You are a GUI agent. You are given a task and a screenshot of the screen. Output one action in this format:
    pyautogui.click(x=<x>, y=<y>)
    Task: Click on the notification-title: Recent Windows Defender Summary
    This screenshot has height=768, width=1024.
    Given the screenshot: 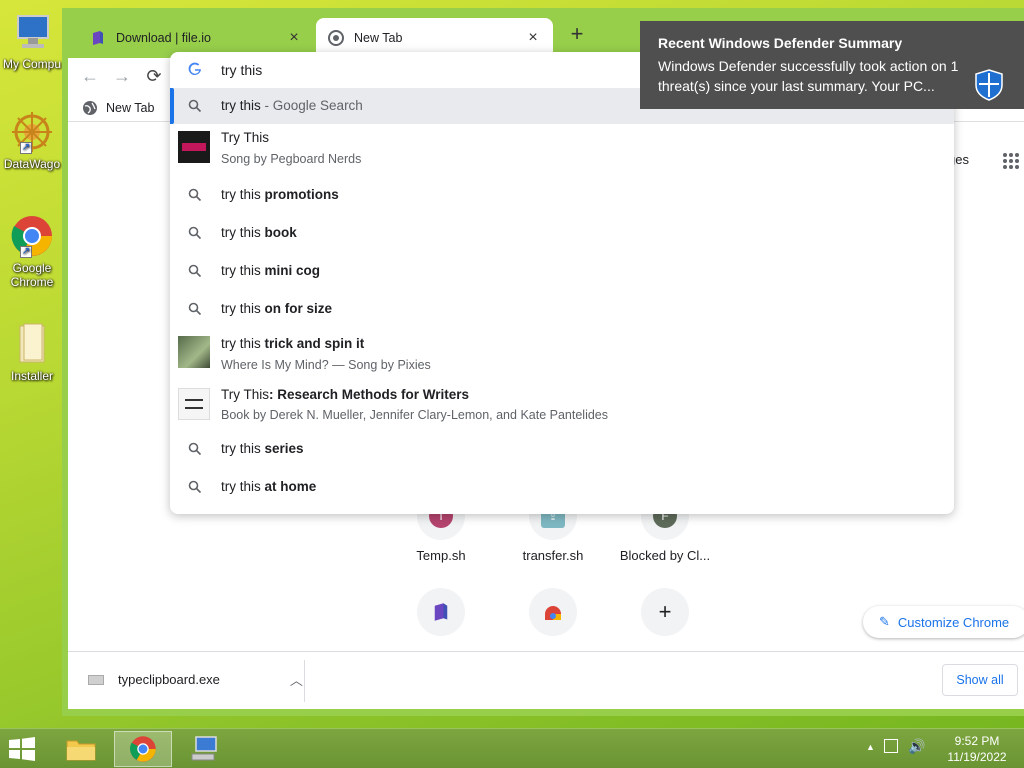 What is the action you would take?
    pyautogui.click(x=780, y=43)
    